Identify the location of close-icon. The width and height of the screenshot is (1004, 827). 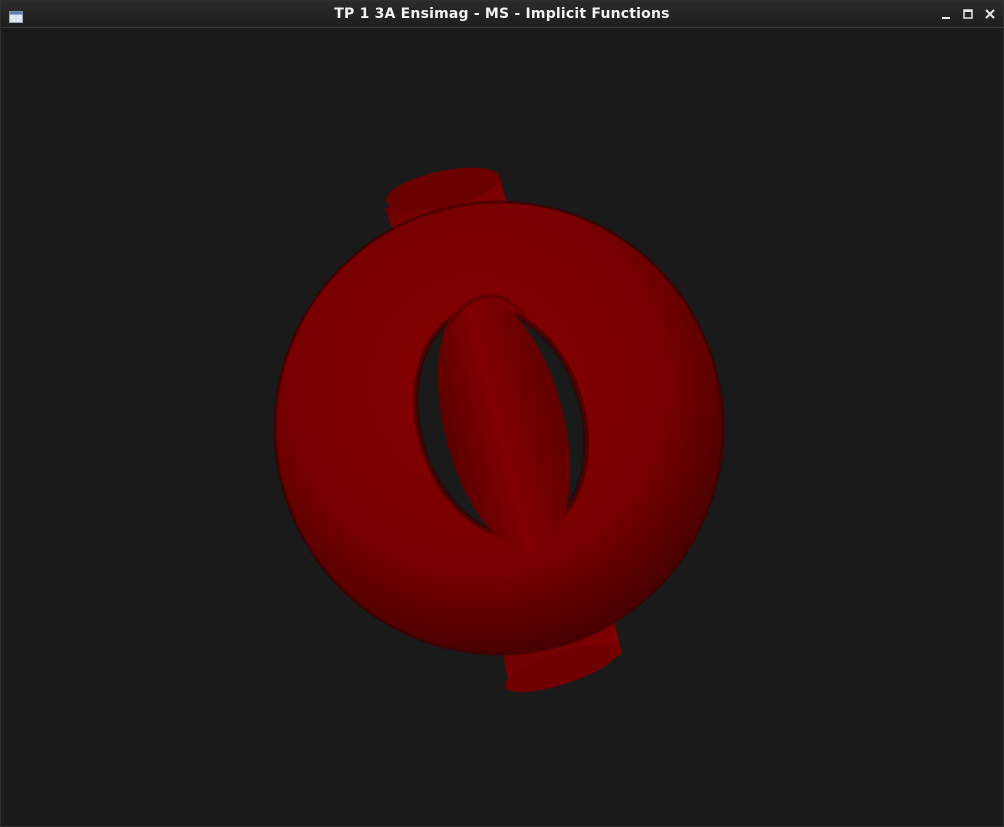
(990, 14).